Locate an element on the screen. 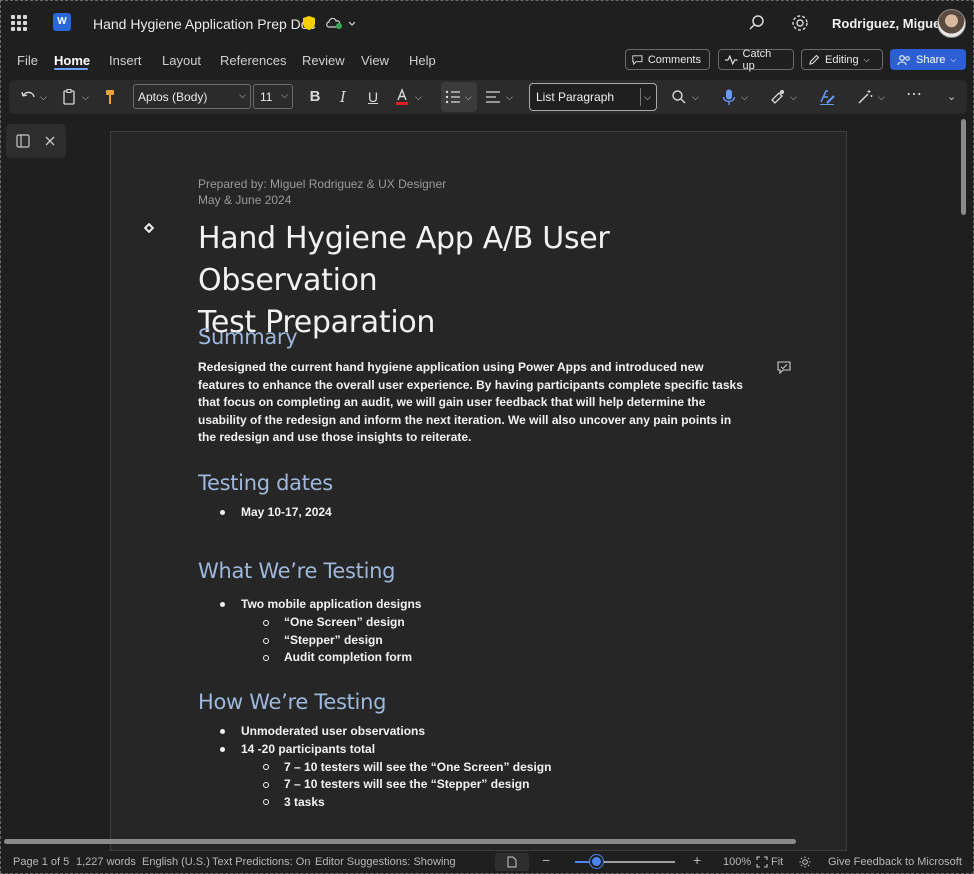 This screenshot has height=874, width=974. editor-suggestions-status: Editor Suggestions: Showing is located at coordinates (385, 862).